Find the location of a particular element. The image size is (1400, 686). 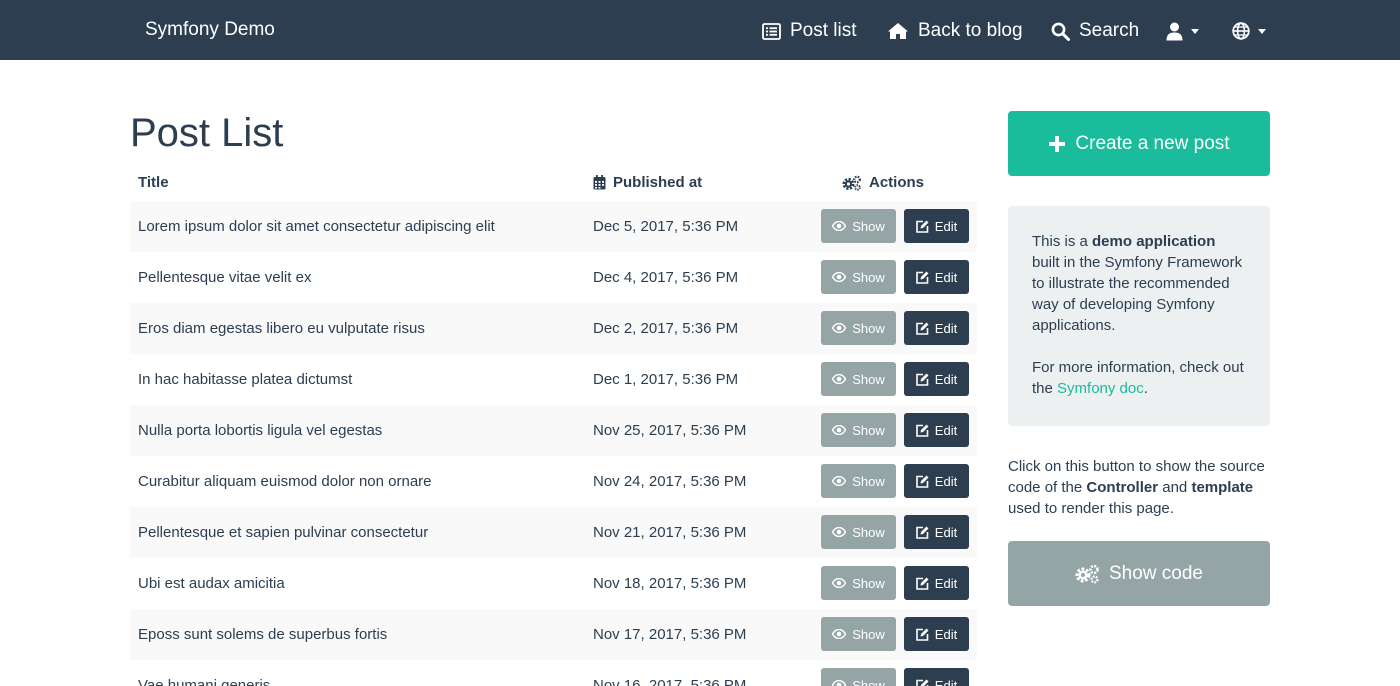

post-date: Dec 2, 2017, 5:36 PM is located at coordinates (666, 328).